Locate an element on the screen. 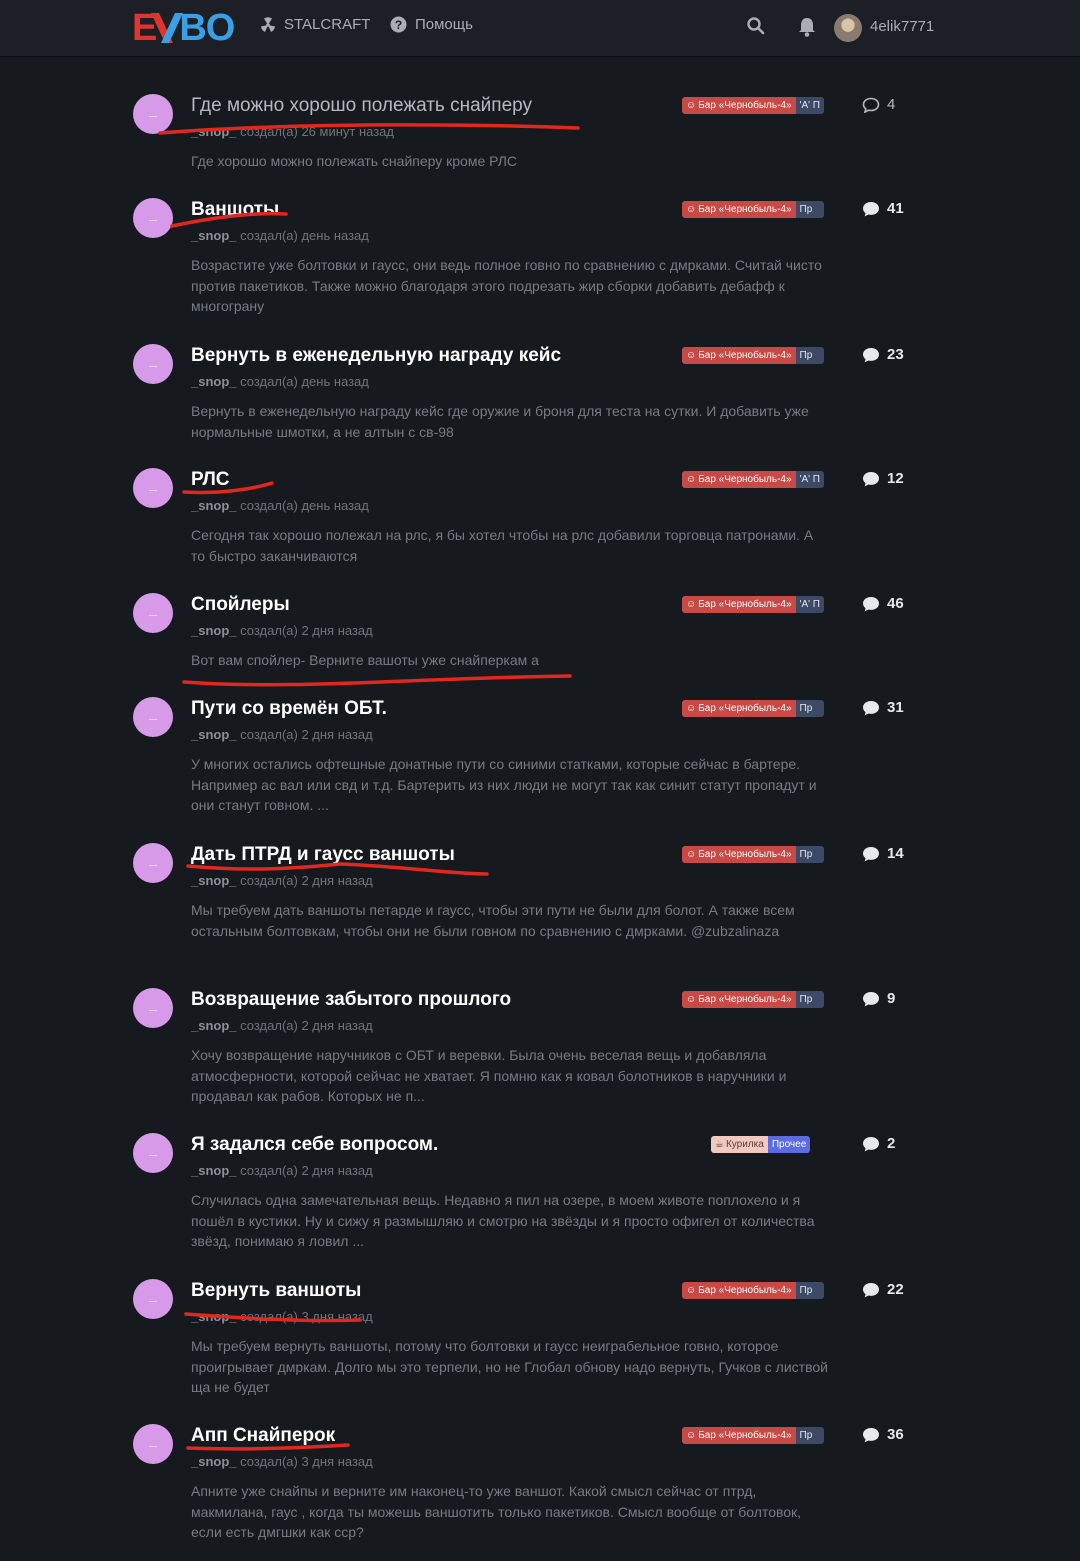 Image resolution: width=1080 pixels, height=1561 pixels. reply-count: 9 is located at coordinates (878, 998).